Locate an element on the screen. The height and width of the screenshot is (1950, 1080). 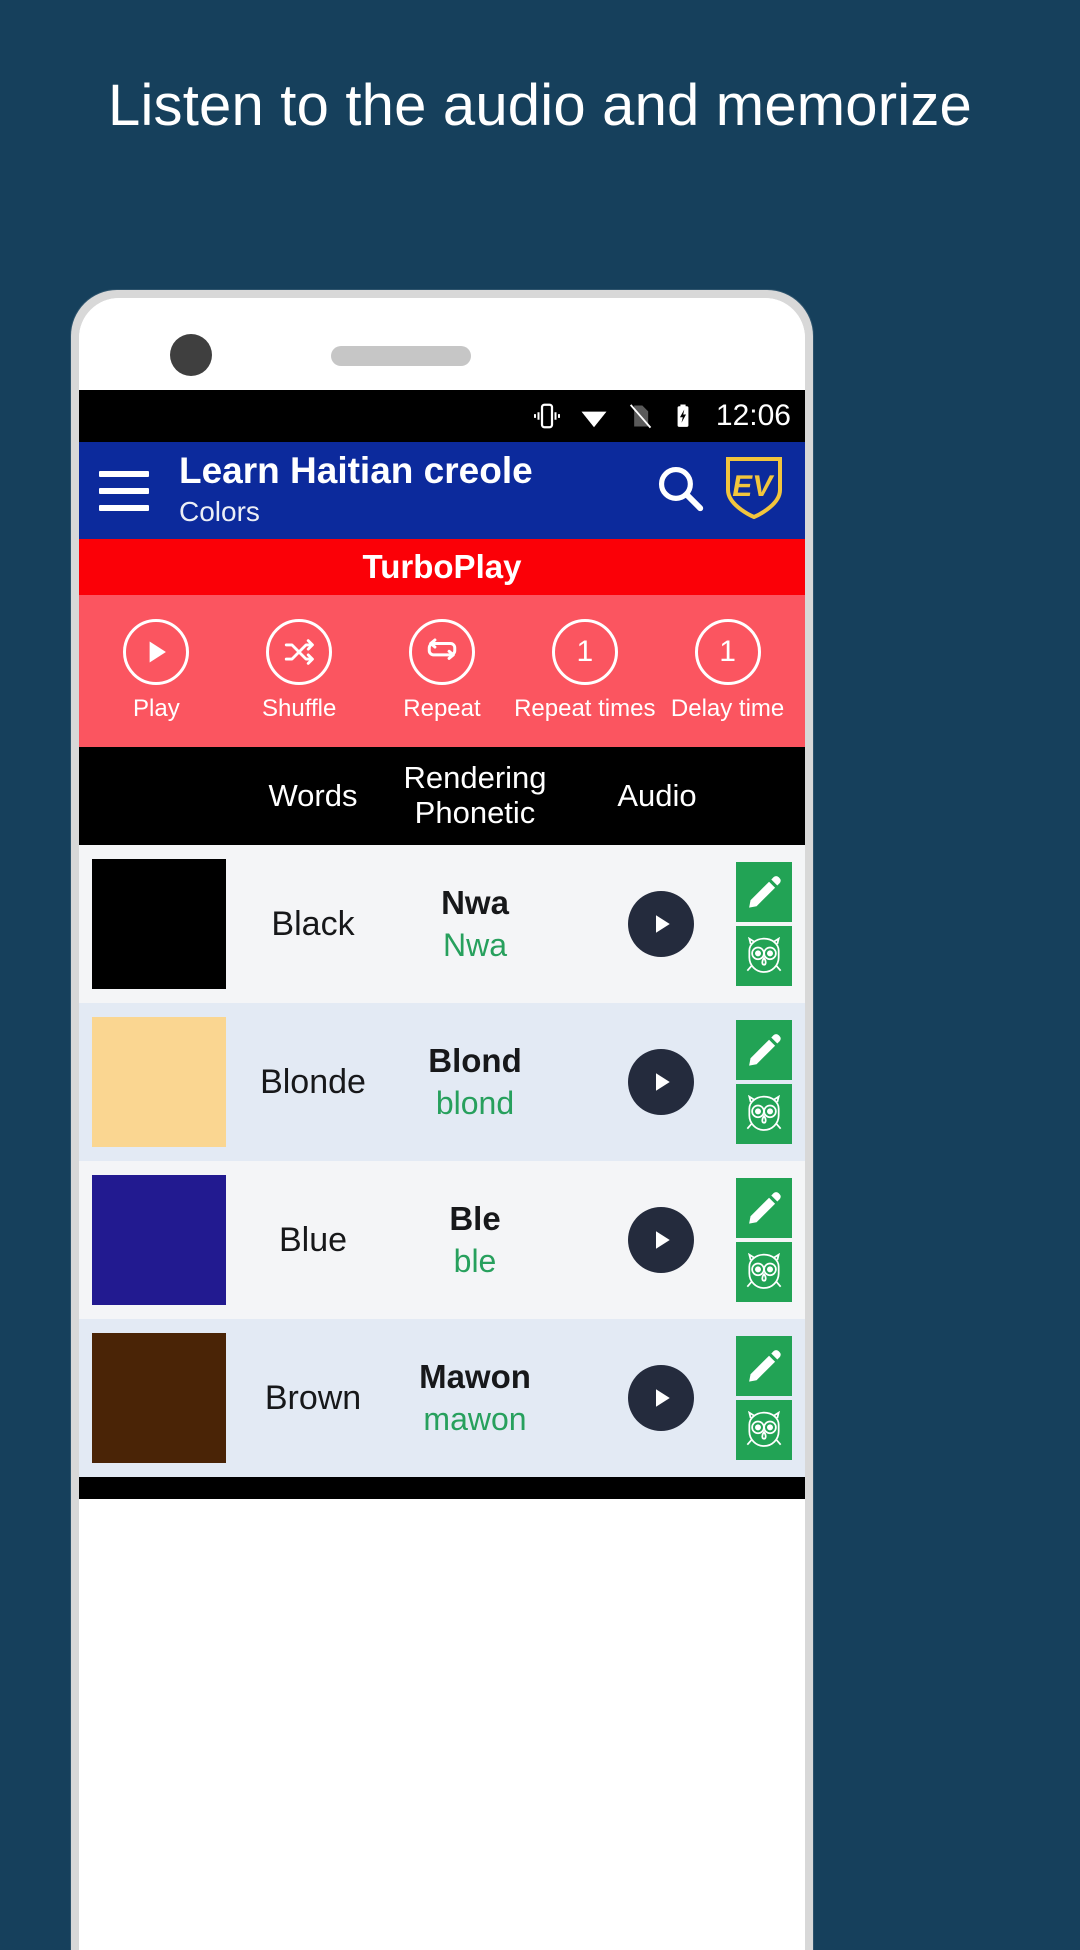
rendering-text: Mawon is located at coordinates (475, 1377).